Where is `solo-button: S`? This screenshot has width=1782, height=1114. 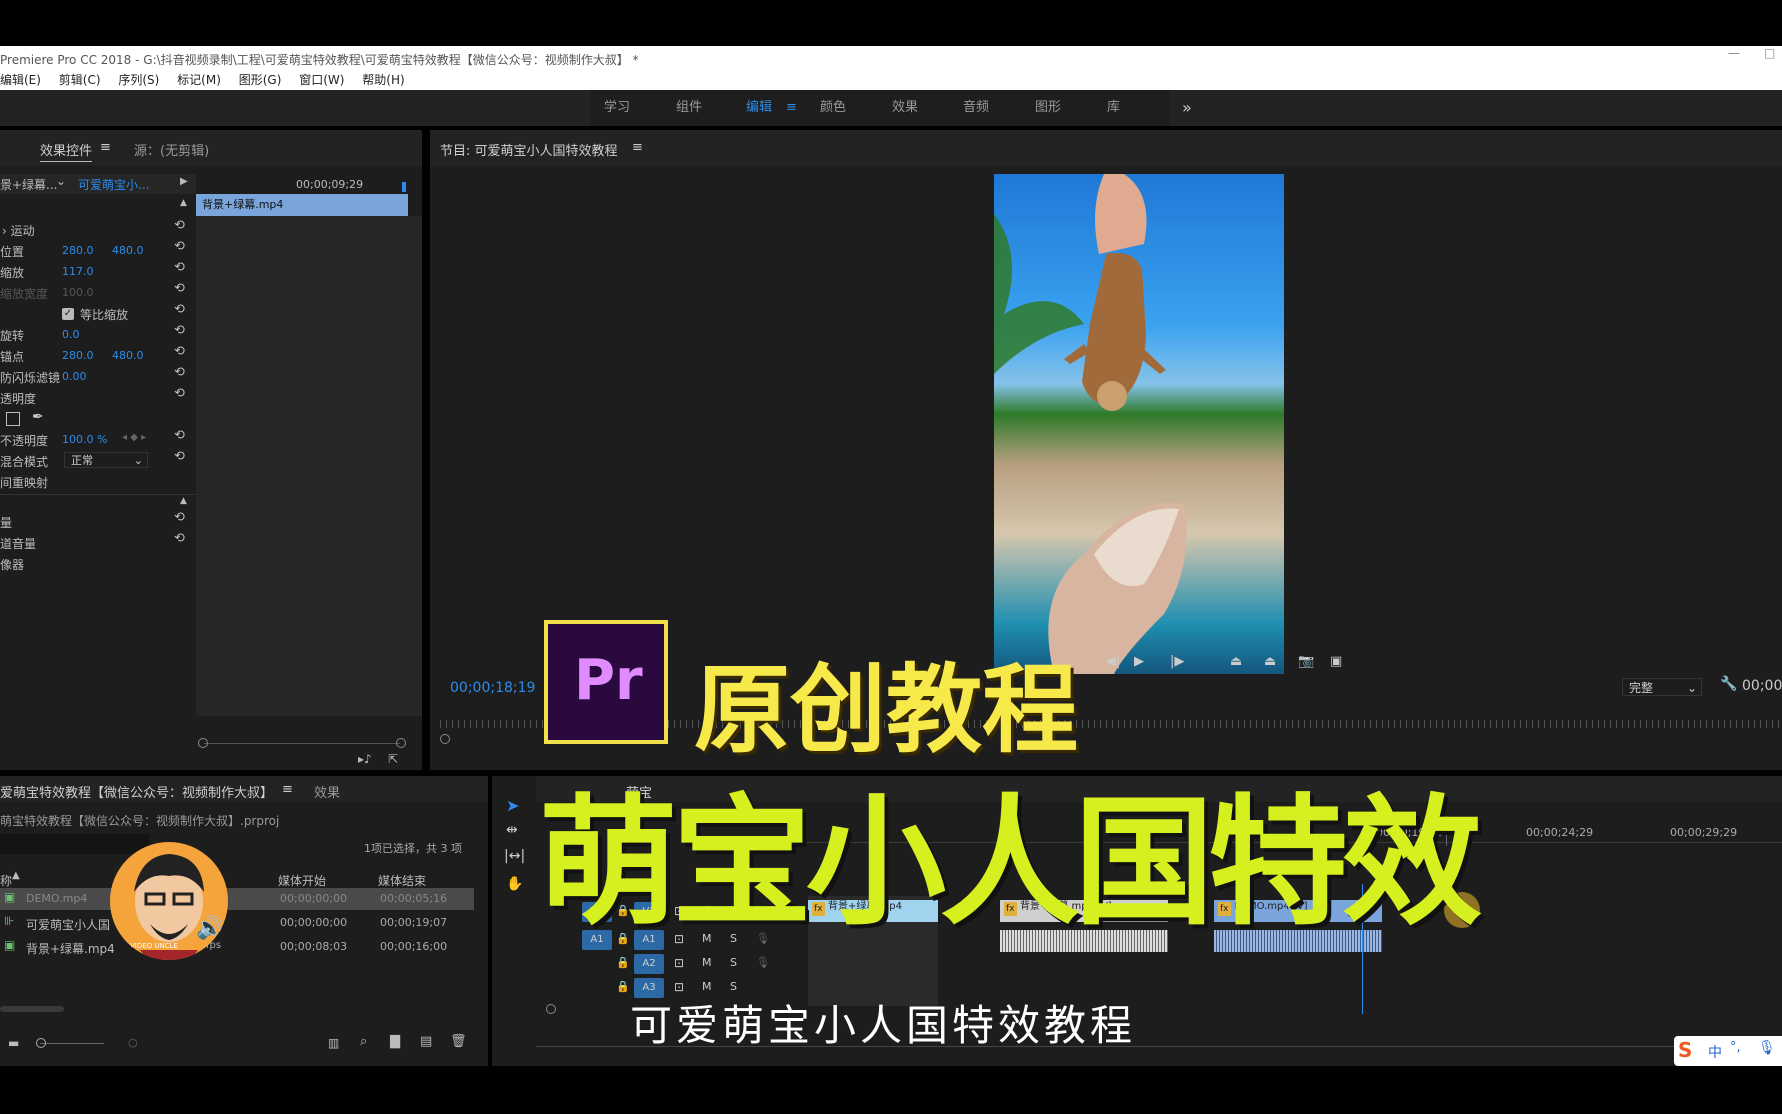
solo-button: S is located at coordinates (733, 962).